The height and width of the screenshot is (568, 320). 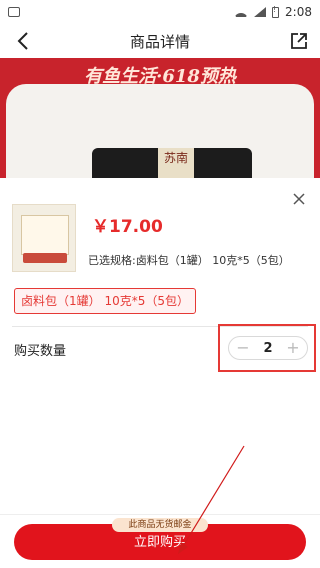 I want to click on selected-spec-text: 已选规格:卤料包（1罐） 10克*5（5包）, so click(x=189, y=260).